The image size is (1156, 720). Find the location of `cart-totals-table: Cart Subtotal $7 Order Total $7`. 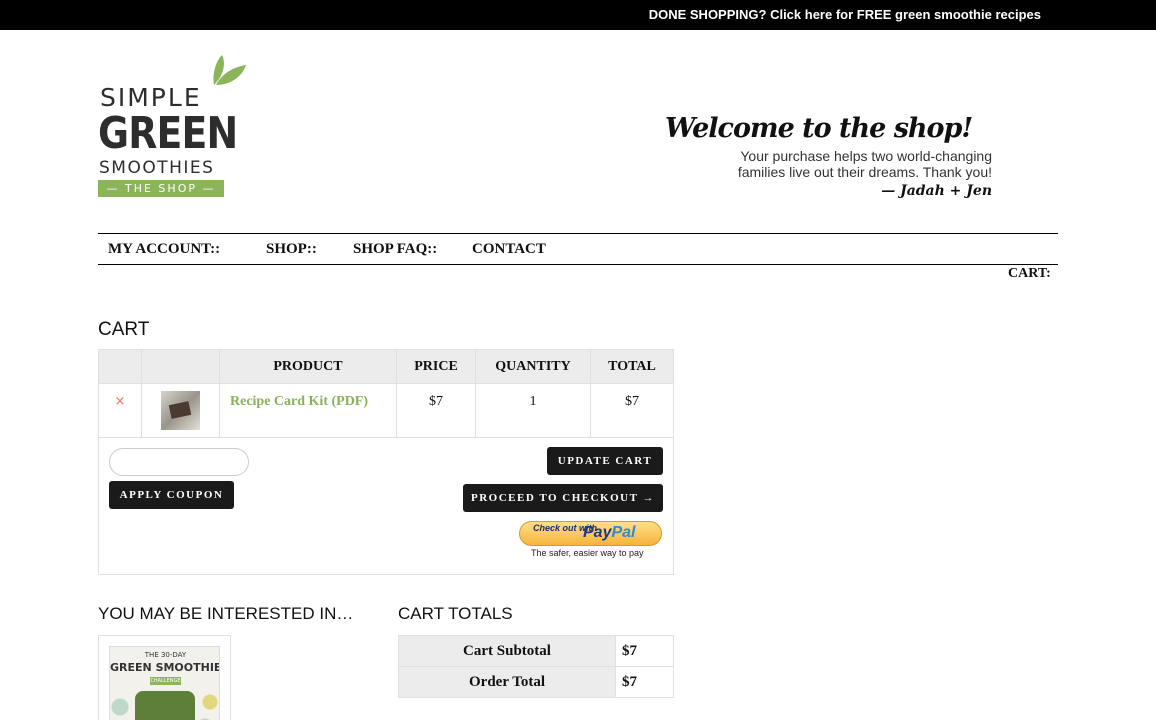

cart-totals-table: Cart Subtotal $7 Order Total $7 is located at coordinates (536, 666).